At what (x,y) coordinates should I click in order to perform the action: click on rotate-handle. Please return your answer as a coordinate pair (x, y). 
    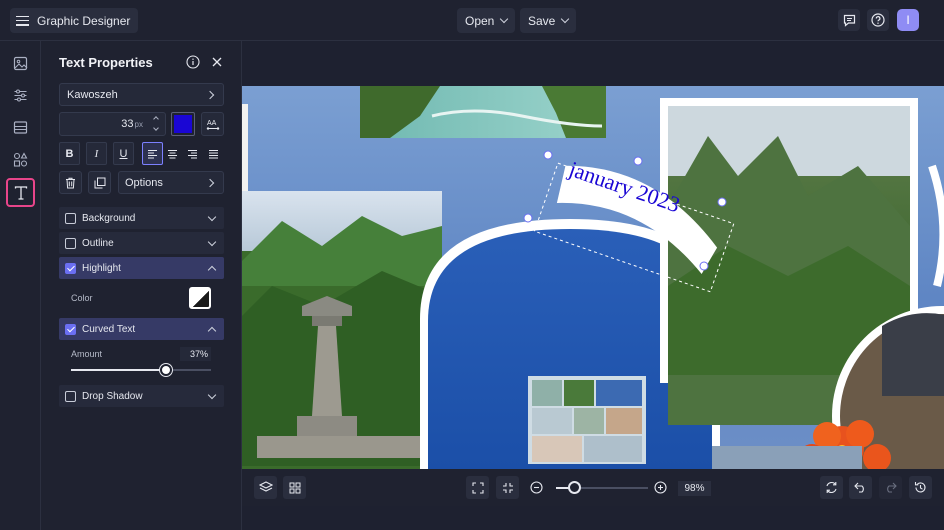
    Looking at the image, I should click on (638, 161).